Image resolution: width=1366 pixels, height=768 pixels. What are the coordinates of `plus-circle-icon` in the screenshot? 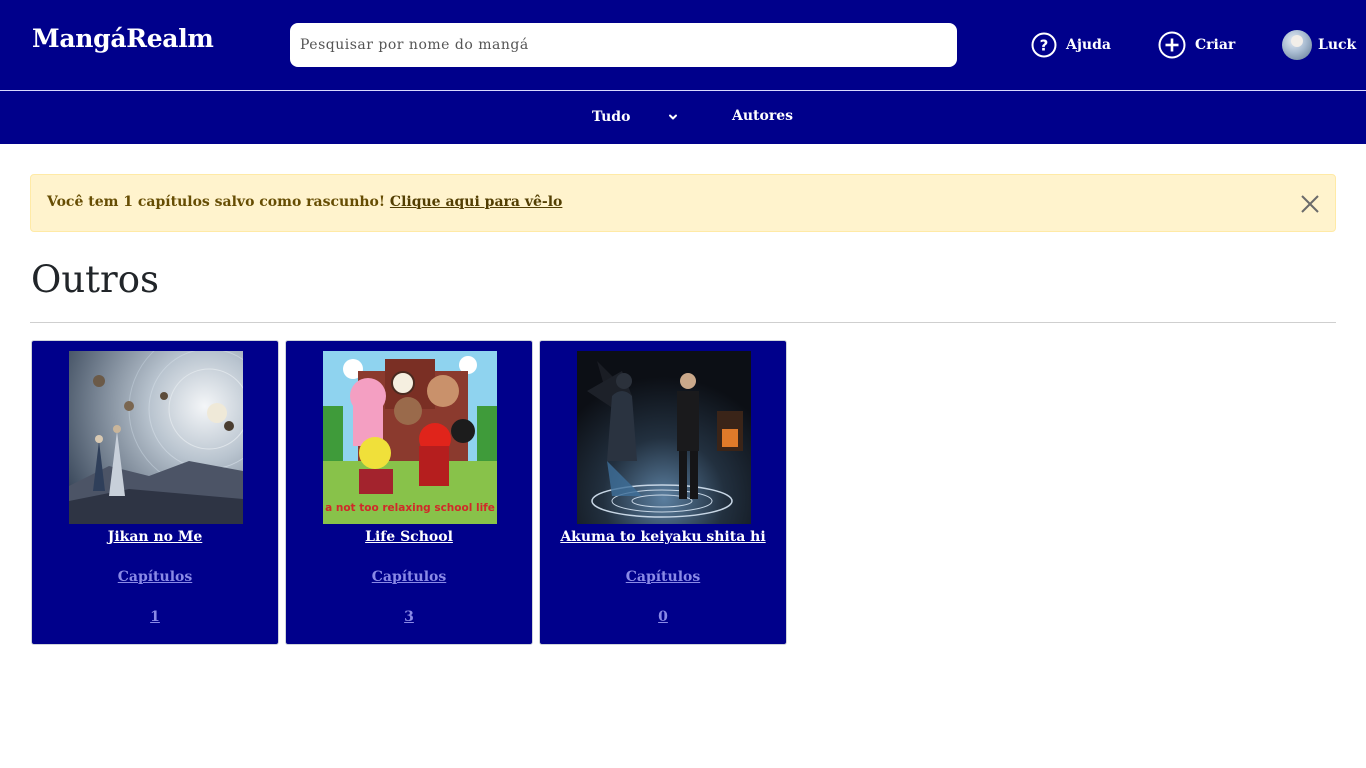 It's located at (1172, 45).